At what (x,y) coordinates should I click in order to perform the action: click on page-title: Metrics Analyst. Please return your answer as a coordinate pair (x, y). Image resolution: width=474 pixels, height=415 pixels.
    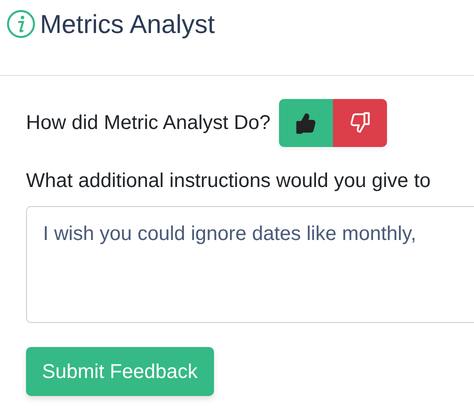
    Looking at the image, I should click on (127, 24).